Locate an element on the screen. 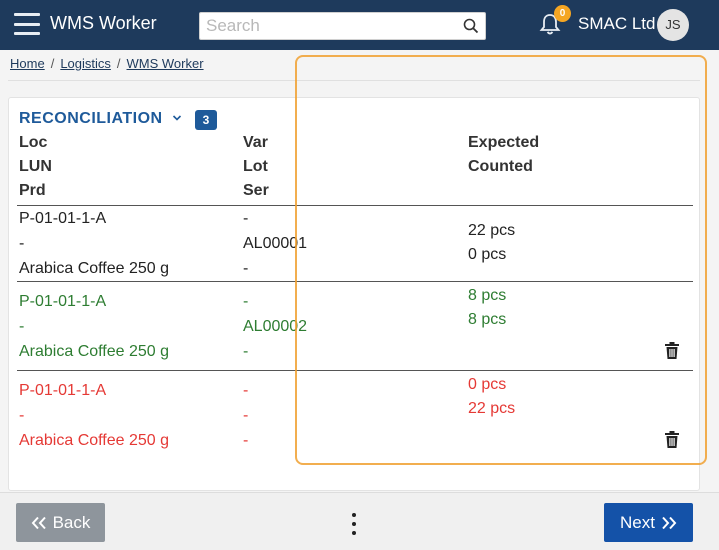 This screenshot has width=719, height=550. header-col-2: Var Lot Ser is located at coordinates (256, 167).